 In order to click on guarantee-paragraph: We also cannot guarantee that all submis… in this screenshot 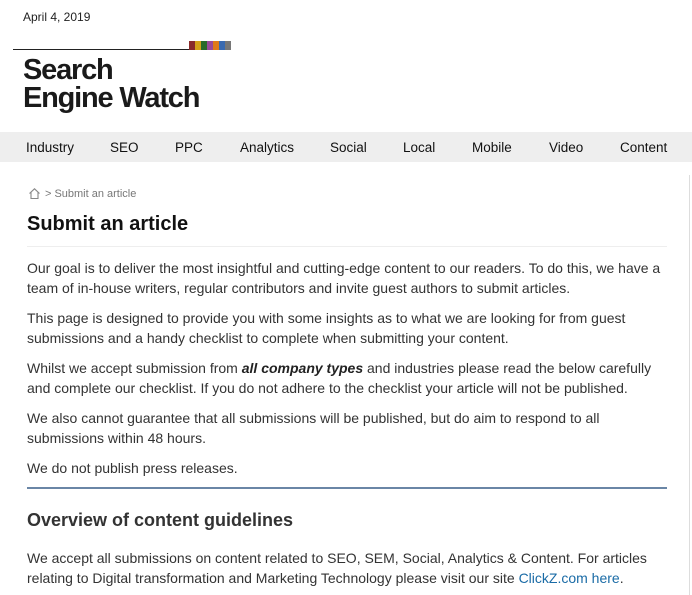, I will do `click(313, 428)`.